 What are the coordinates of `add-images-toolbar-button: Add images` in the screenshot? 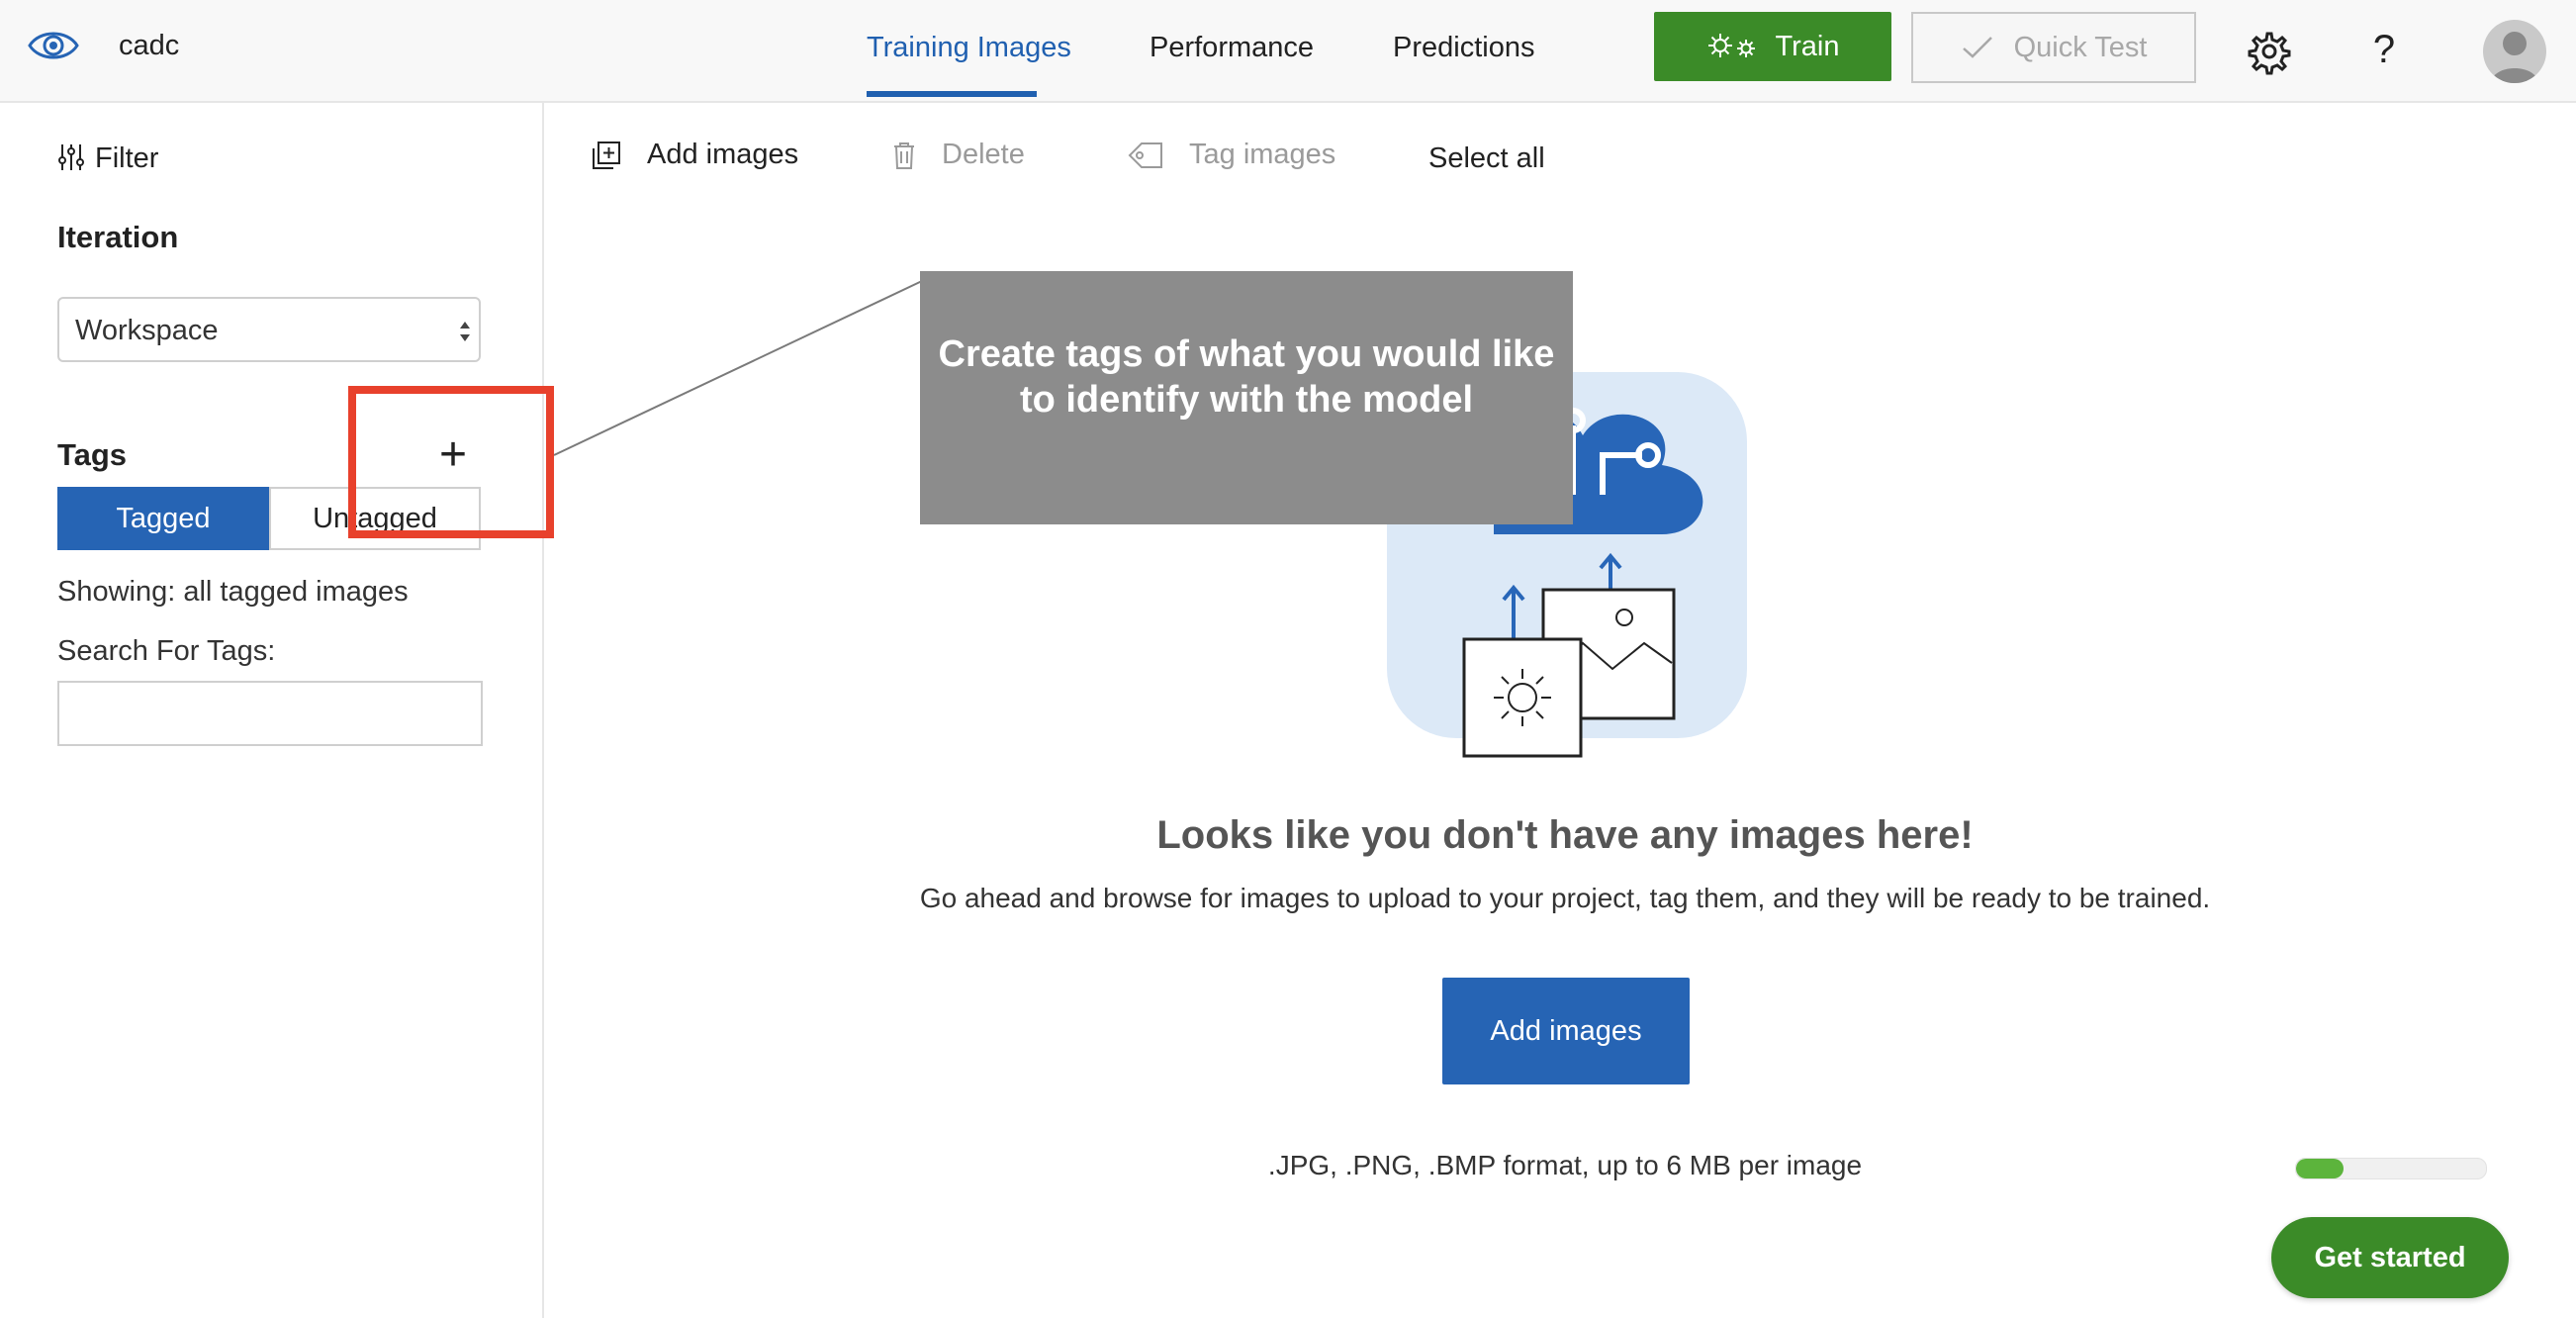 It's located at (695, 155).